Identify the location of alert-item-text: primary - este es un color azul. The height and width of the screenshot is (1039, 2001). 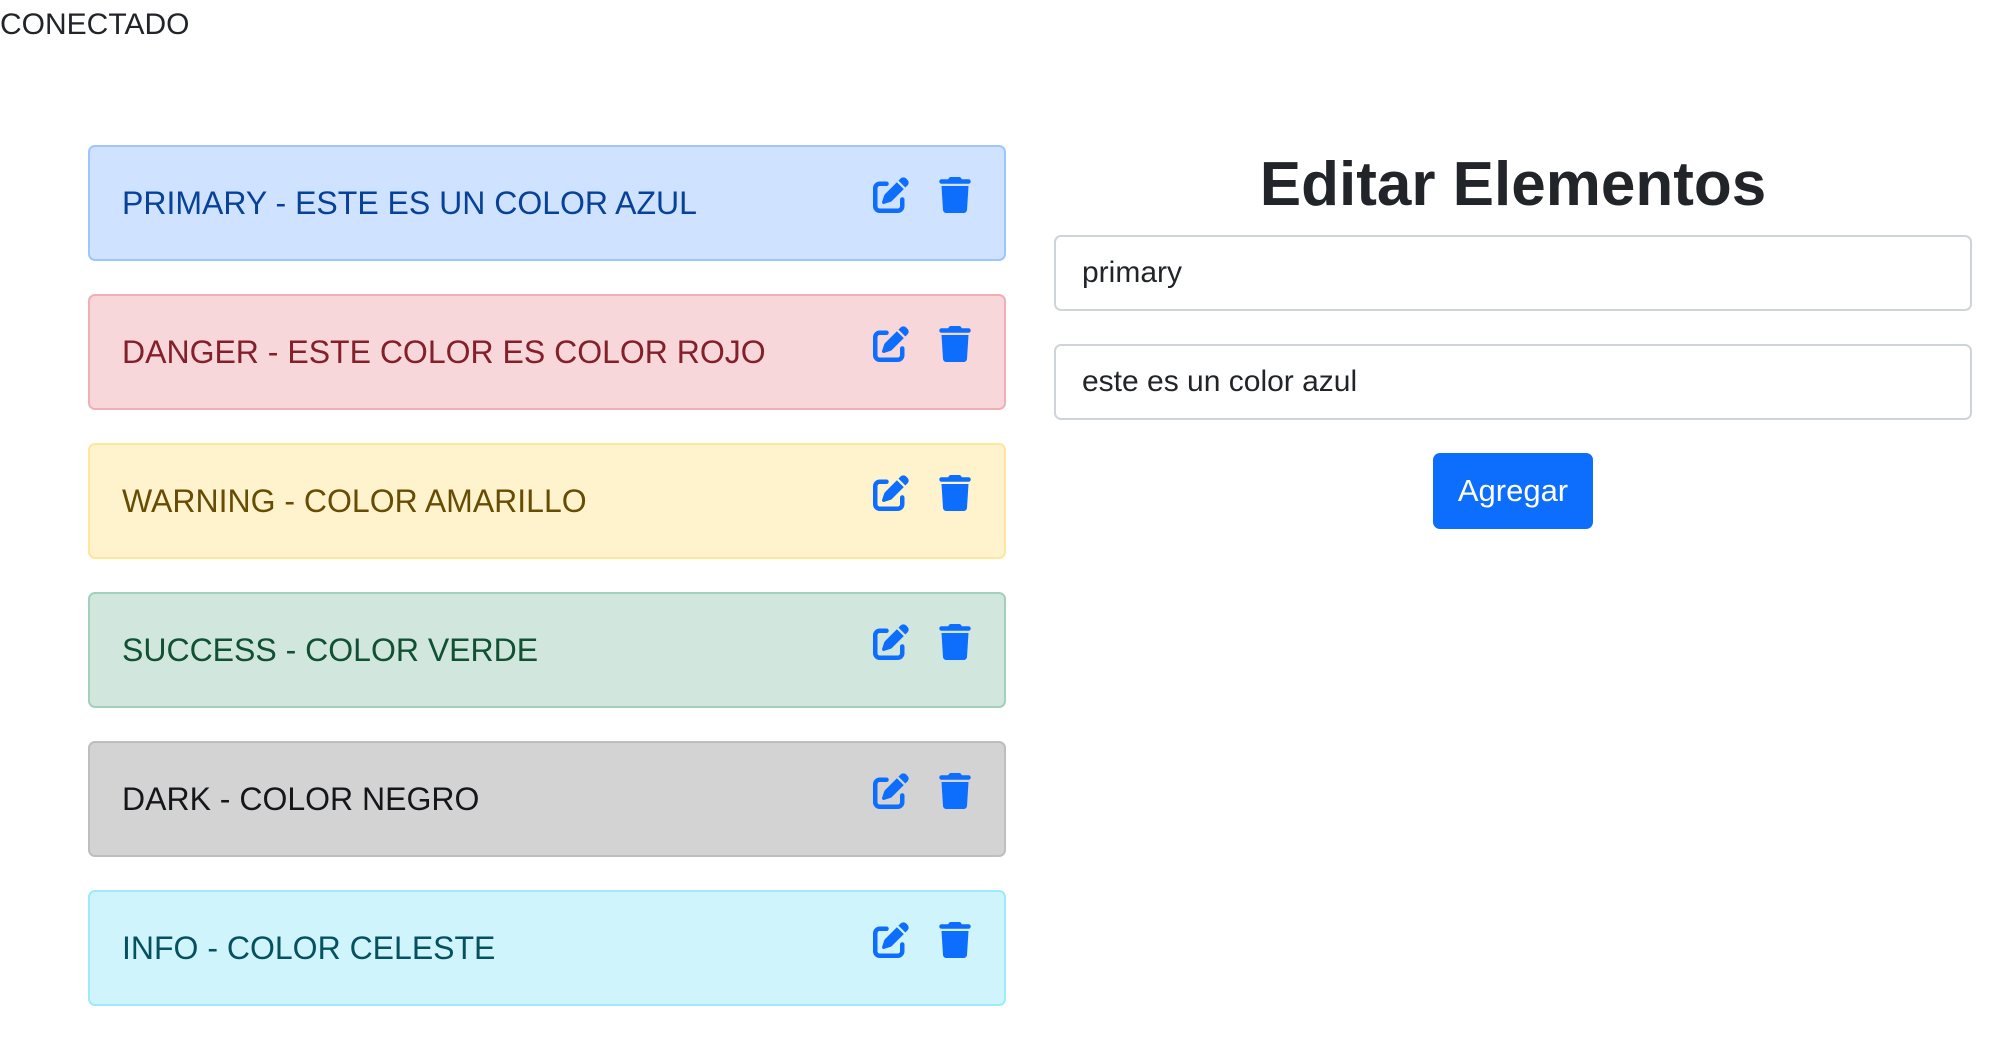
(409, 203).